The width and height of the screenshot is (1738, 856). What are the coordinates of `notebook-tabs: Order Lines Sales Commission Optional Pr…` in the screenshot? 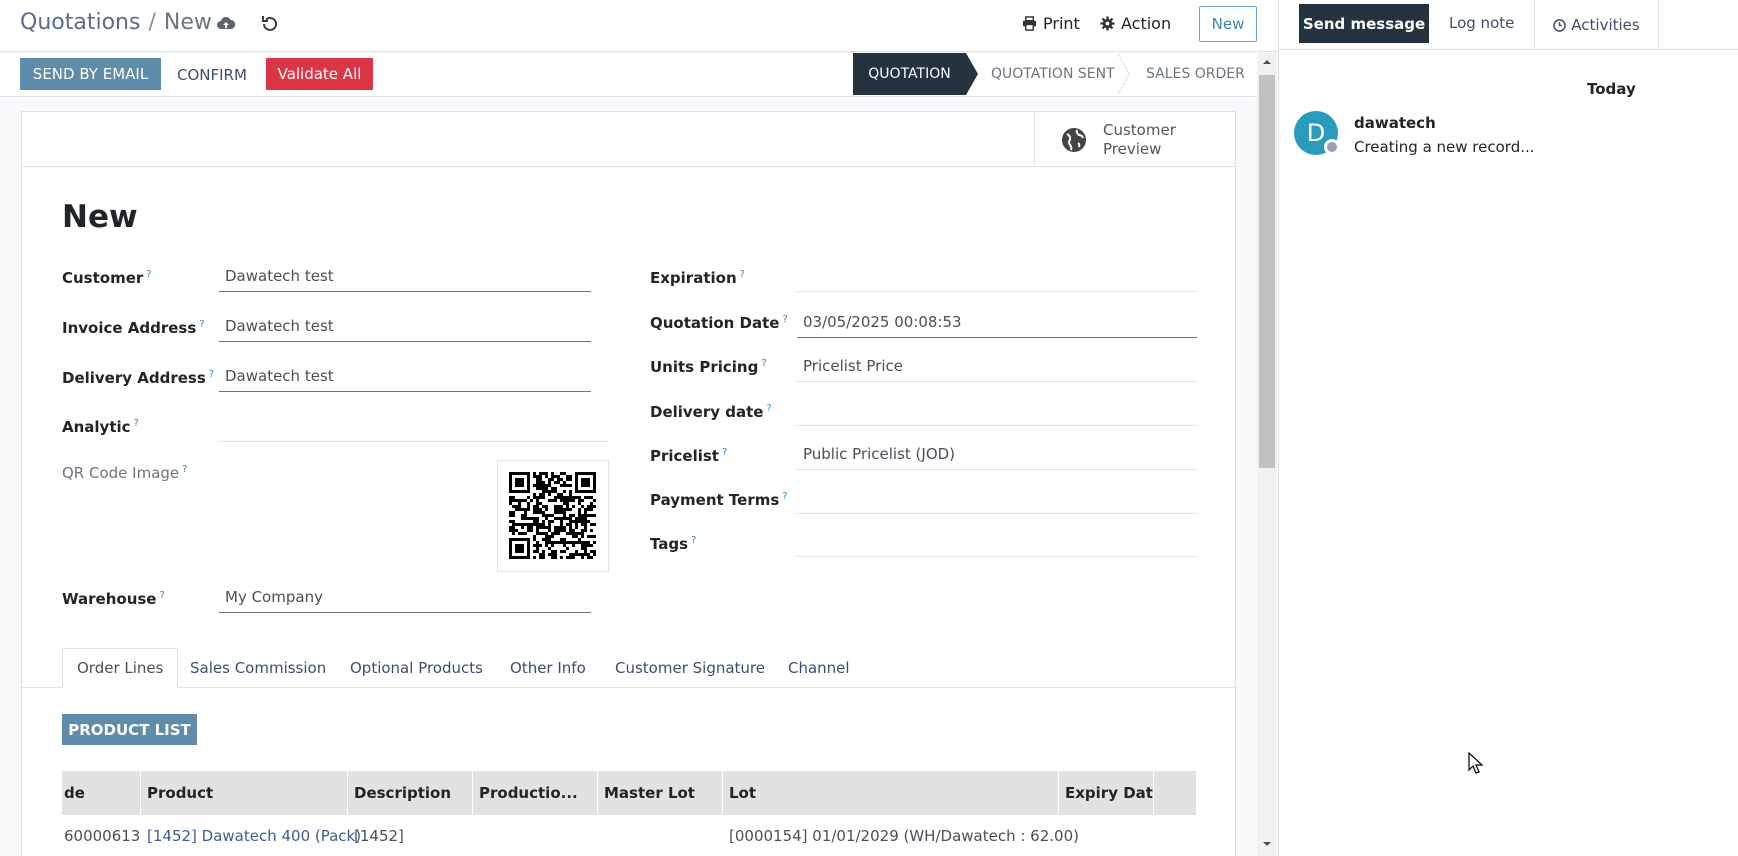 It's located at (628, 668).